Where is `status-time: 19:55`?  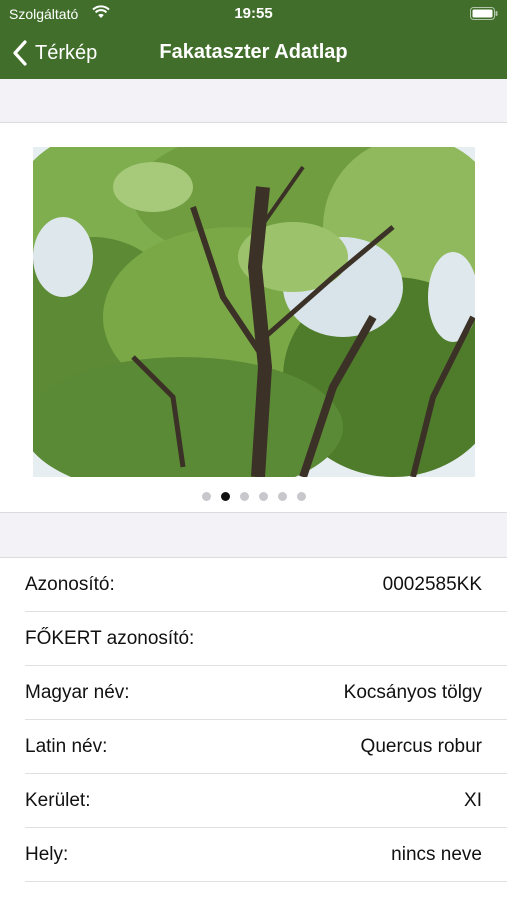
status-time: 19:55 is located at coordinates (253, 13).